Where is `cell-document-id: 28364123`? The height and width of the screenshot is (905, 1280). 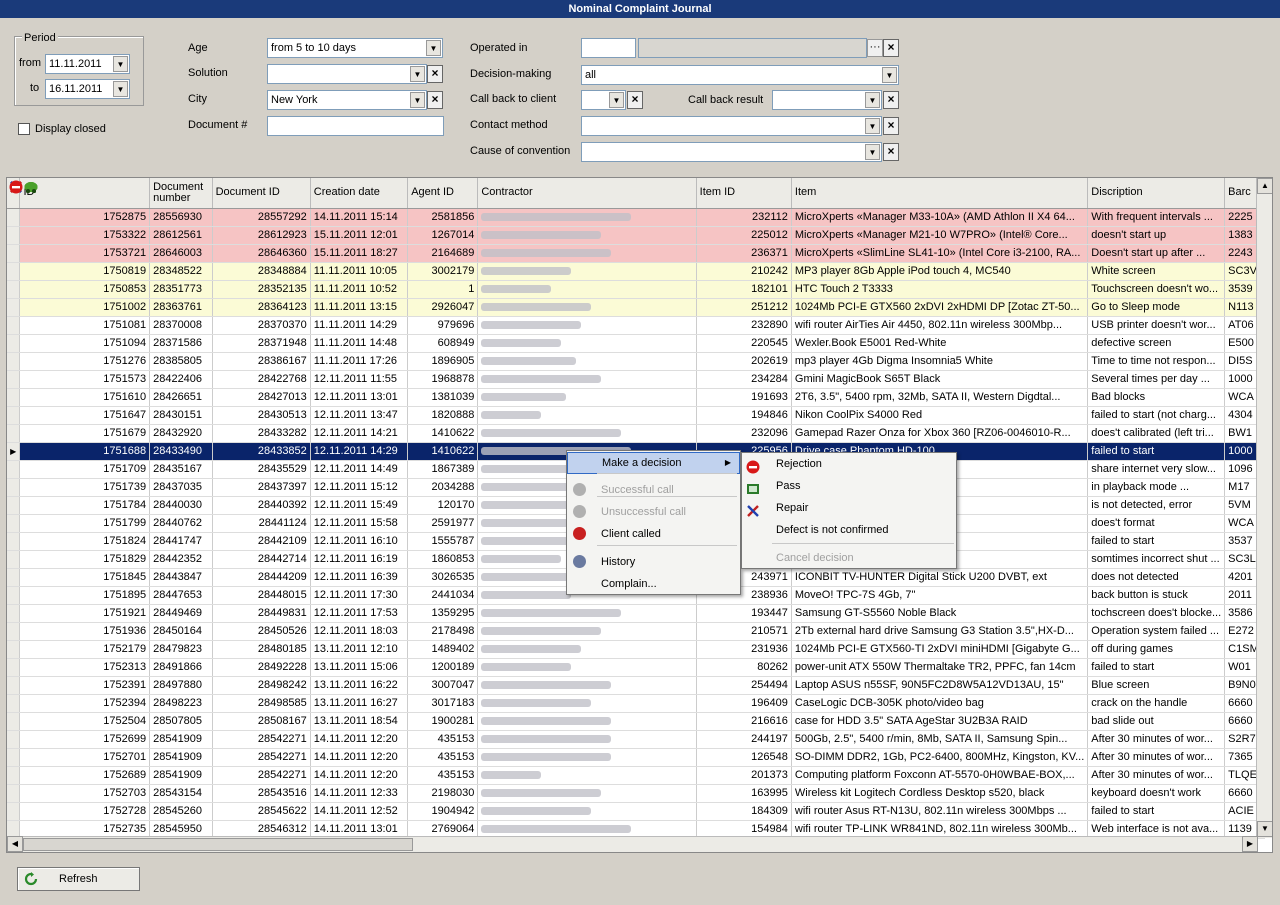 cell-document-id: 28364123 is located at coordinates (261, 307).